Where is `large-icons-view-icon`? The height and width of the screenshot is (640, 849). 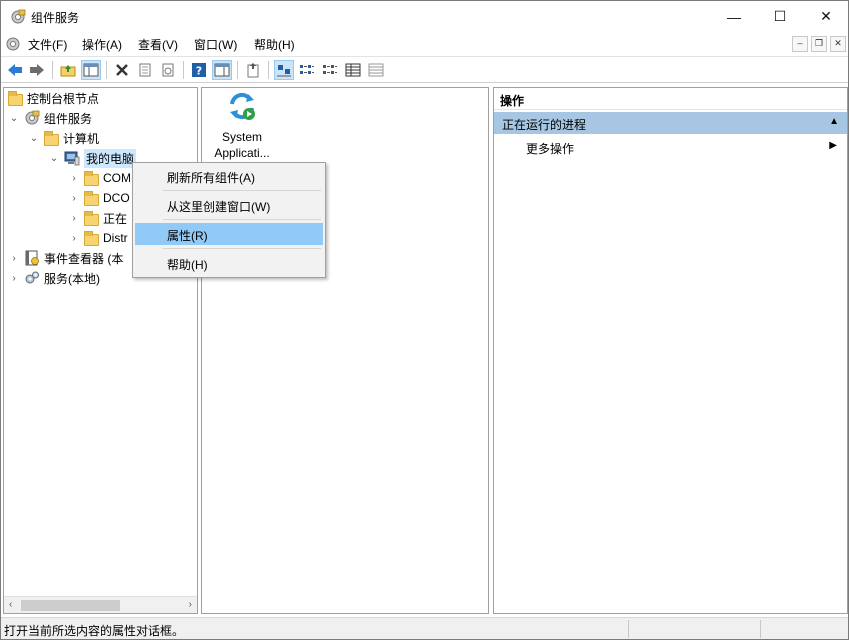 large-icons-view-icon is located at coordinates (284, 70).